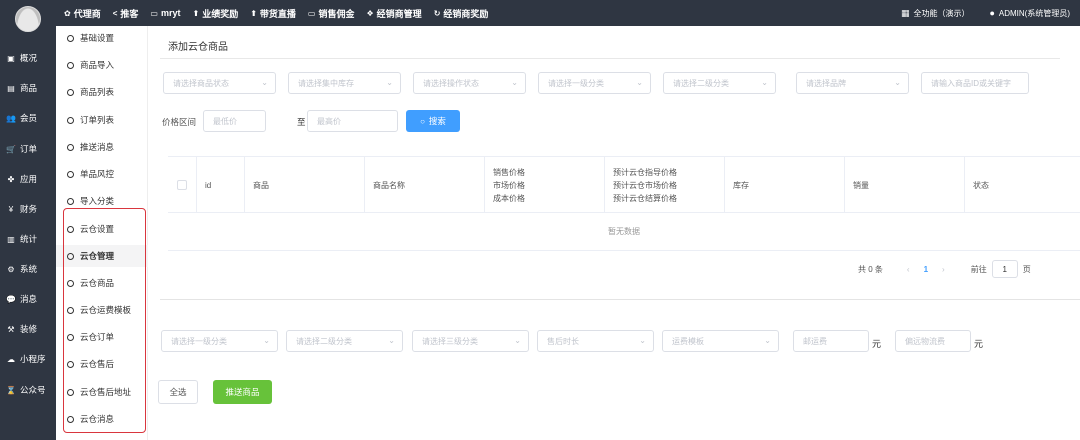  Describe the element at coordinates (28, 88) in the screenshot. I see `sidebar-item-goods: ▤ 商品` at that location.